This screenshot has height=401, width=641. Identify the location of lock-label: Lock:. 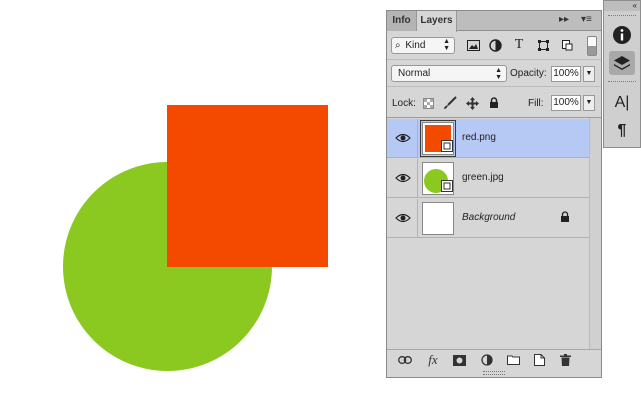
(404, 103).